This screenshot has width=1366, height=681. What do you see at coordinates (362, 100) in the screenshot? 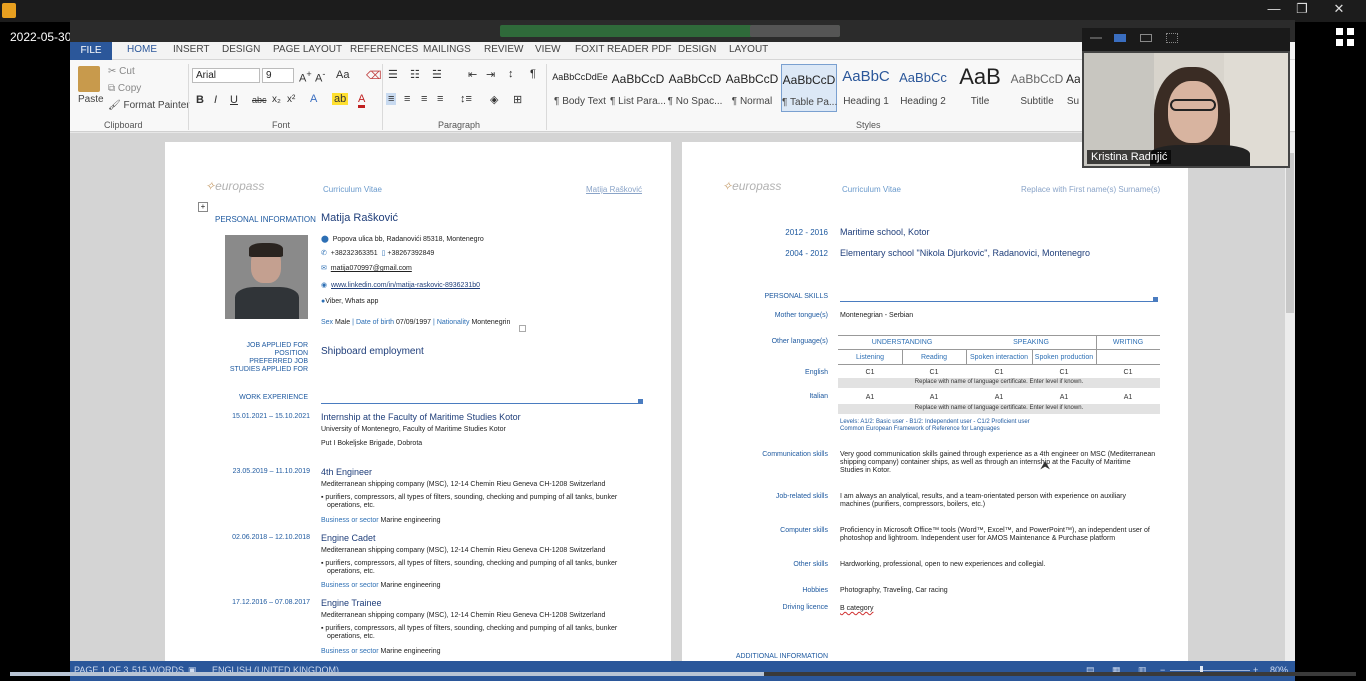
I see `font-color-icon: A` at bounding box center [362, 100].